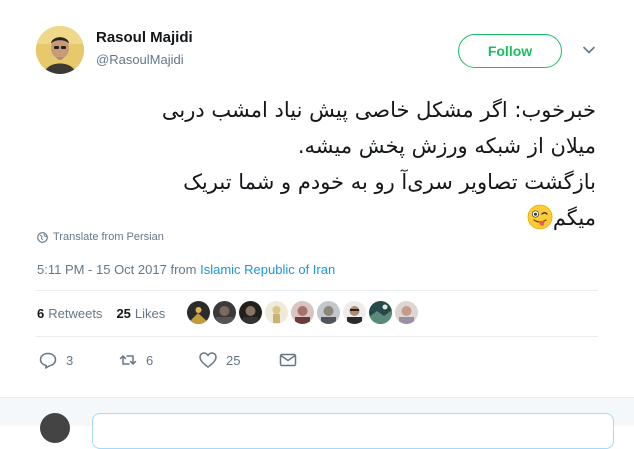  I want to click on author-photo, so click(60, 50).